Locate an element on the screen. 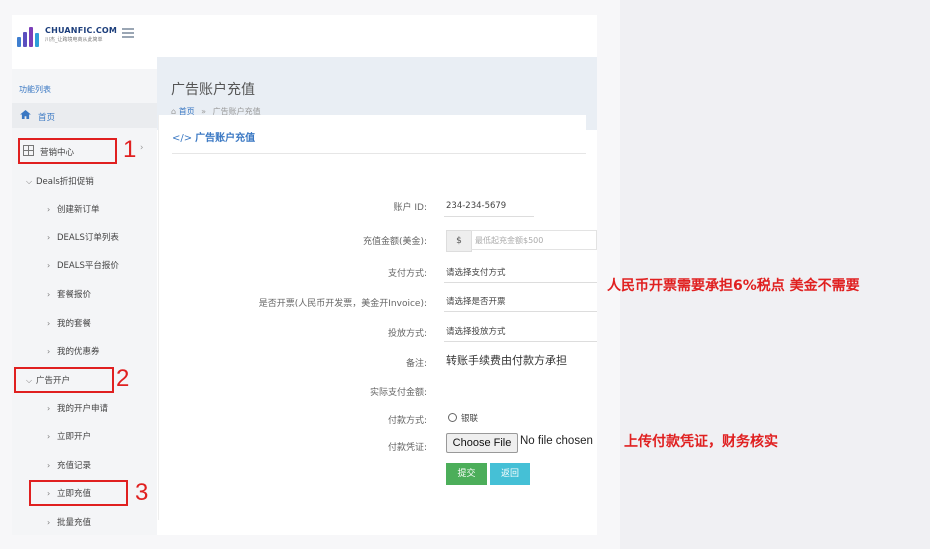 The image size is (930, 549). sidebar-item-label: DEALS订单列表 is located at coordinates (88, 238).